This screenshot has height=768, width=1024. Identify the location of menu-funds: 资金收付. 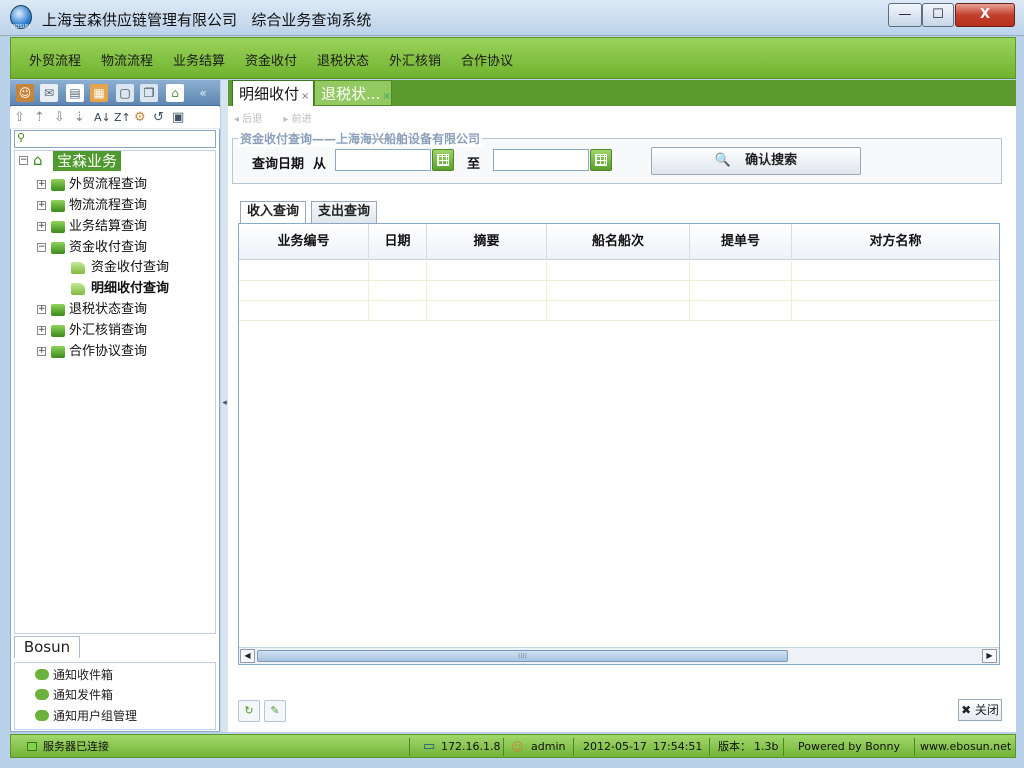
(271, 59).